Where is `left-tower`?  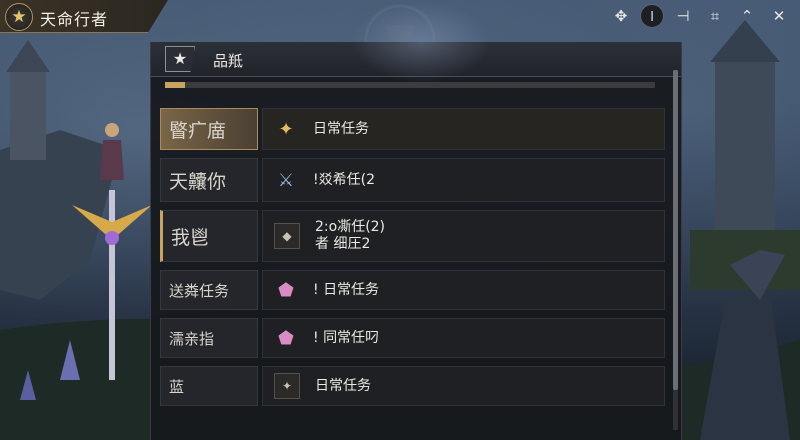 left-tower is located at coordinates (28, 115).